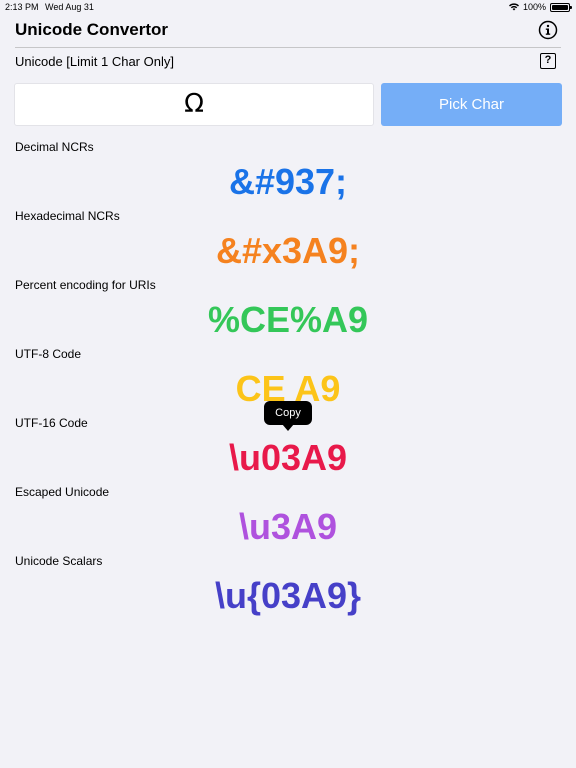 The height and width of the screenshot is (768, 576). Describe the element at coordinates (51, 423) in the screenshot. I see `conversion-label-utf16: UTF-16 Code` at that location.